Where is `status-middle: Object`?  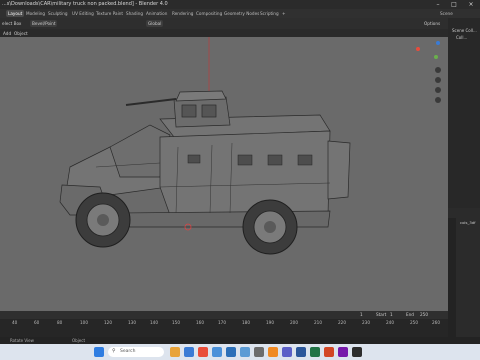 status-middle: Object is located at coordinates (79, 340).